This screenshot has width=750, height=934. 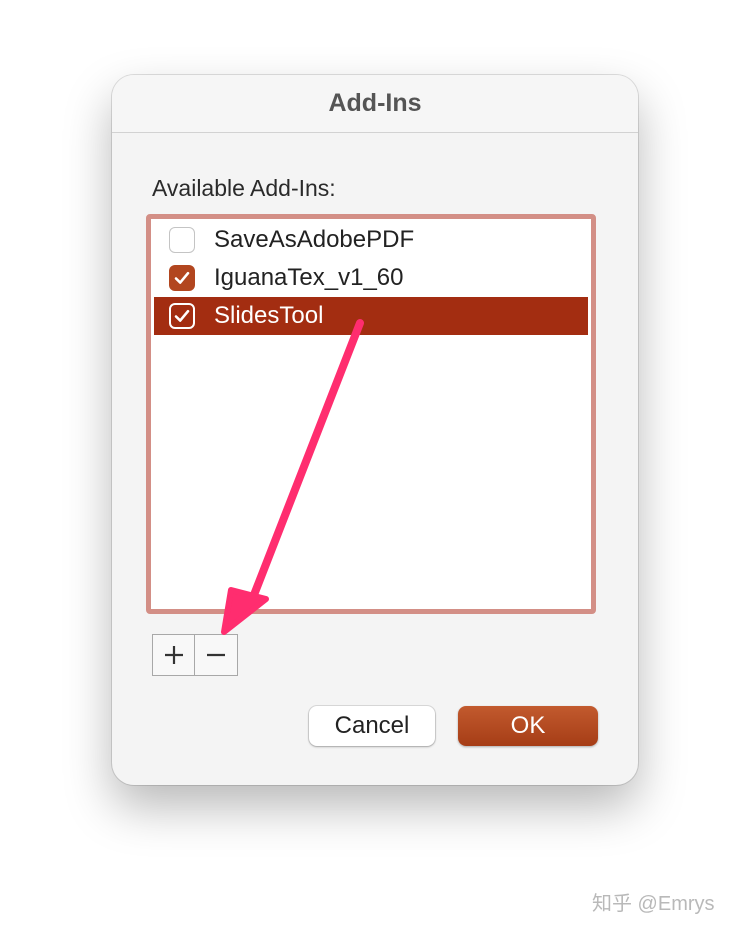 I want to click on plus-icon, so click(x=173, y=655).